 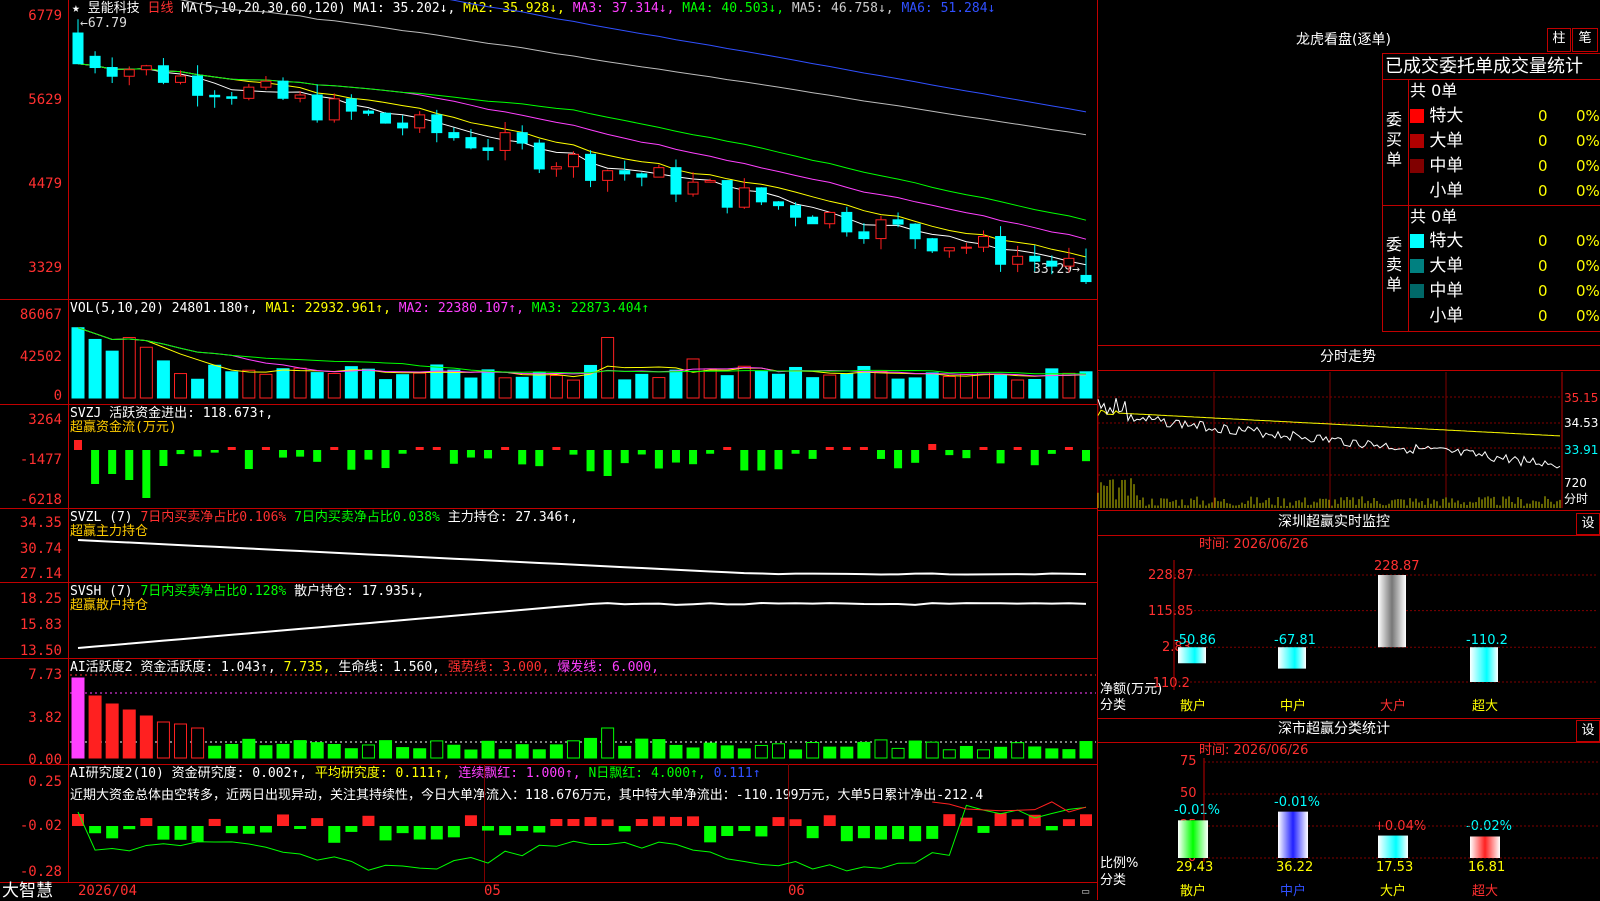 What do you see at coordinates (633, 68) in the screenshot?
I see `ma5-line` at bounding box center [633, 68].